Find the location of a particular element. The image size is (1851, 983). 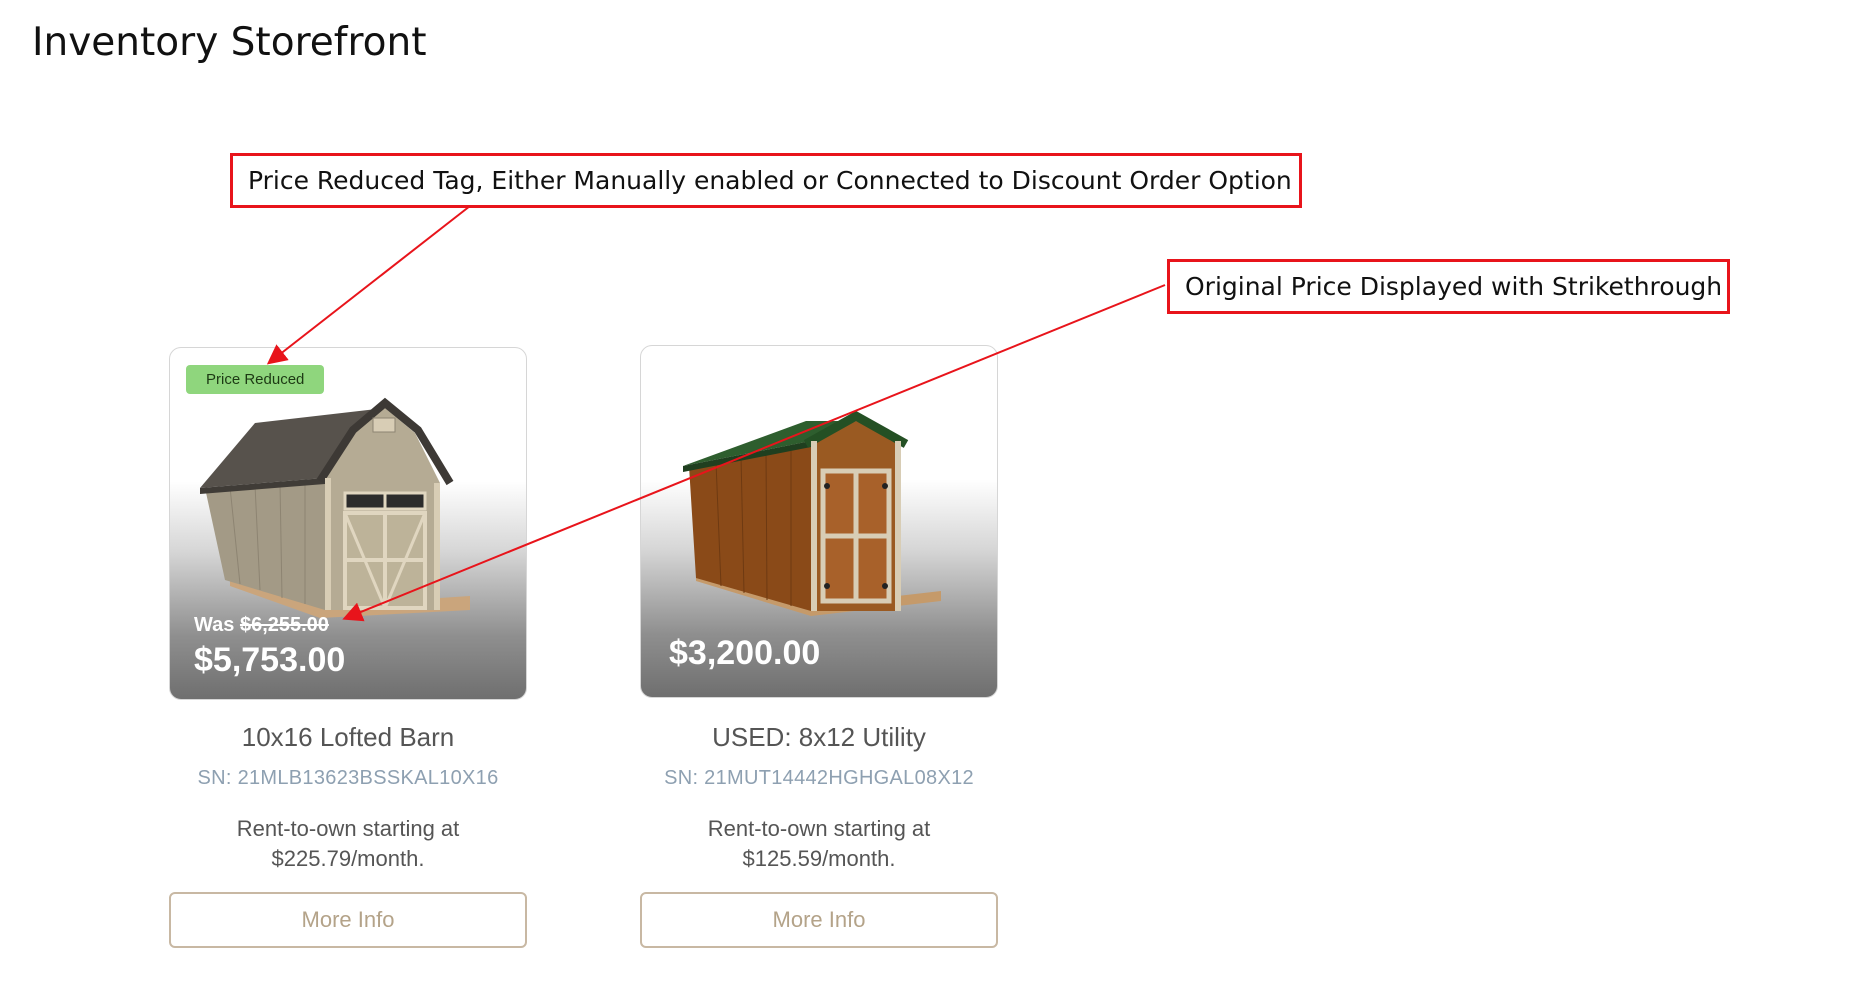

price-reduced-arrow is located at coordinates (368, 285).